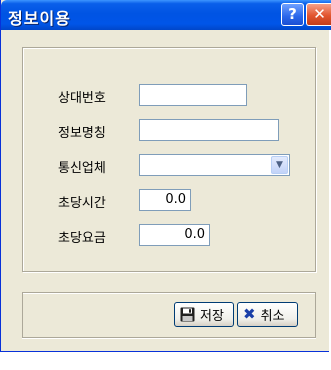  Describe the element at coordinates (165, 200) in the screenshot. I see `per-second-time-input: 0.0` at that location.